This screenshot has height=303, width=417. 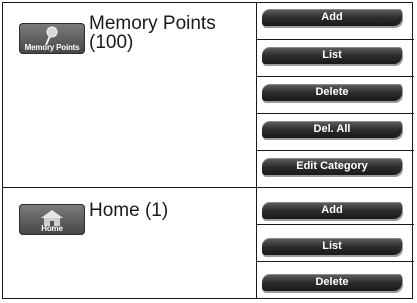 I want to click on memory-points-add-button: Add, so click(x=332, y=17).